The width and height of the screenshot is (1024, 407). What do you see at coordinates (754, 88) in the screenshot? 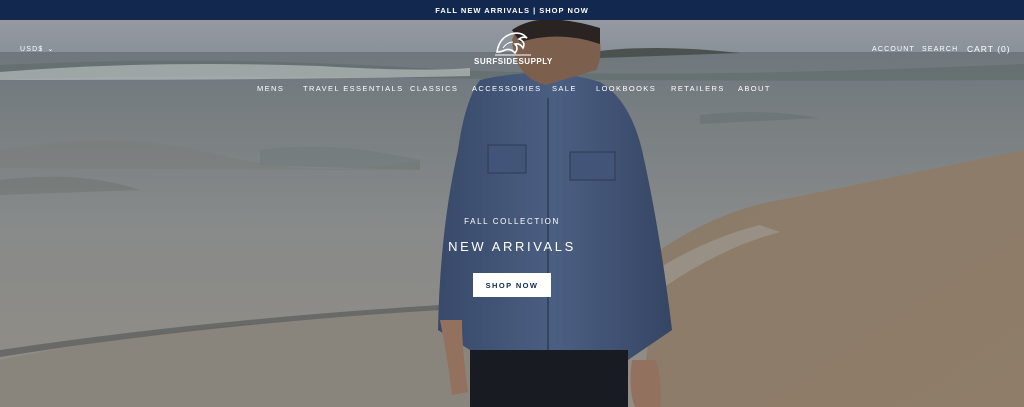
I see `nav-item-about: ABOUT` at bounding box center [754, 88].